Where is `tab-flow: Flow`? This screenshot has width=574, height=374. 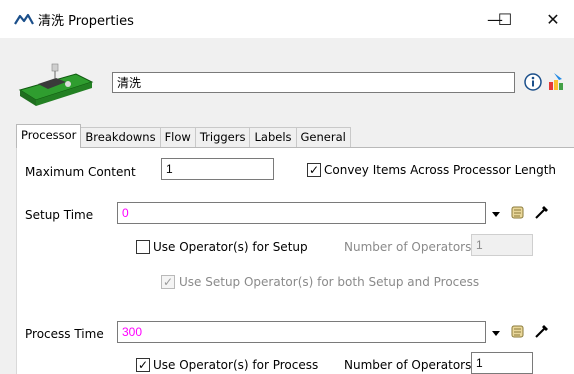
tab-flow: Flow is located at coordinates (177, 137).